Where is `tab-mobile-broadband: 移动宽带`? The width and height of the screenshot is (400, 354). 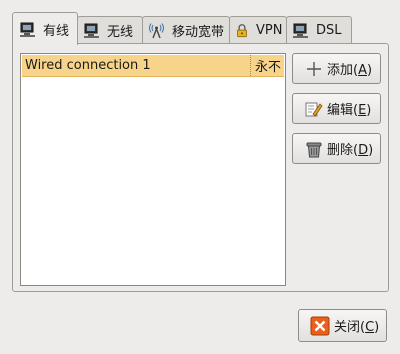 tab-mobile-broadband: 移动宽带 is located at coordinates (186, 30).